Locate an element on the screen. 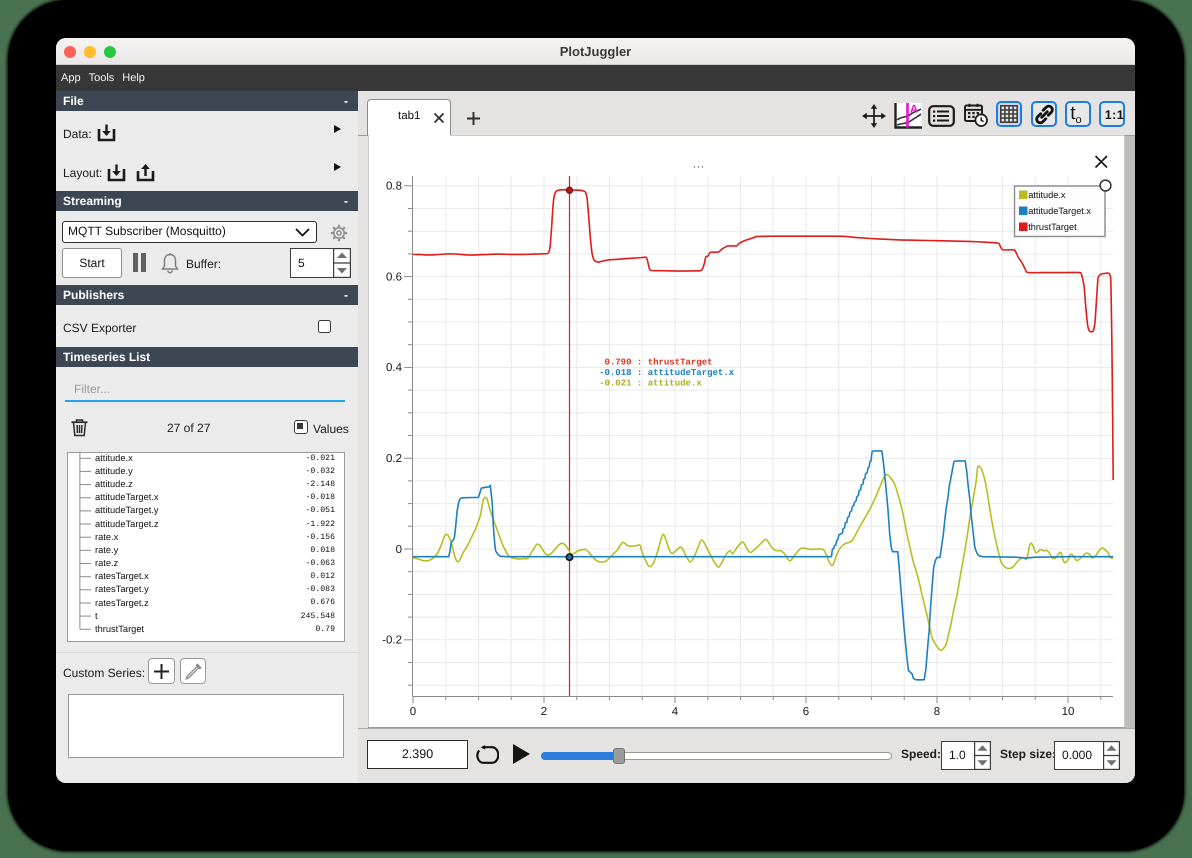  svg-text:: attitude.x: : attitude.x is located at coordinates (667, 384).